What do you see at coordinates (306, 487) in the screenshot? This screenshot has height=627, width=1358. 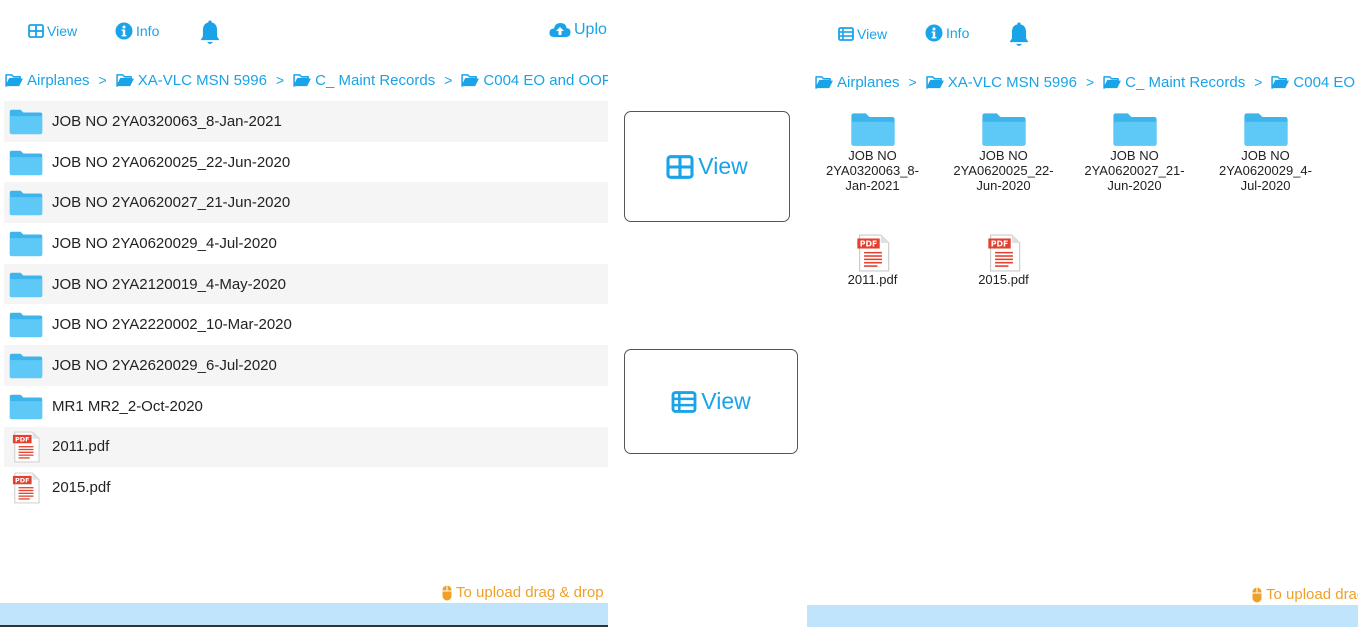 I see `file-row: 2015.pdf` at bounding box center [306, 487].